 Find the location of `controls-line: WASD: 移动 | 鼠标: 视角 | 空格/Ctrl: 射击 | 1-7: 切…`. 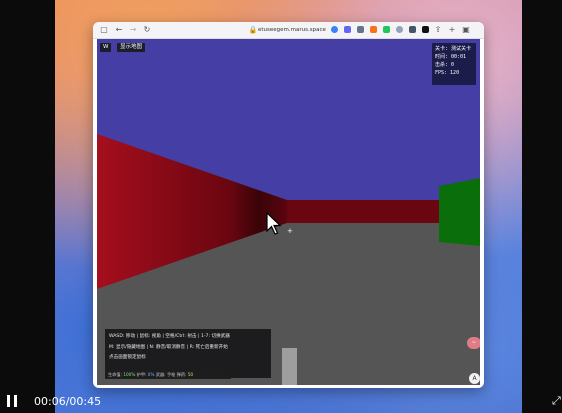

controls-line: WASD: 移动 | 鼠标: 视角 | 空格/Ctrl: 射击 | 1-7: 切… is located at coordinates (169, 336).